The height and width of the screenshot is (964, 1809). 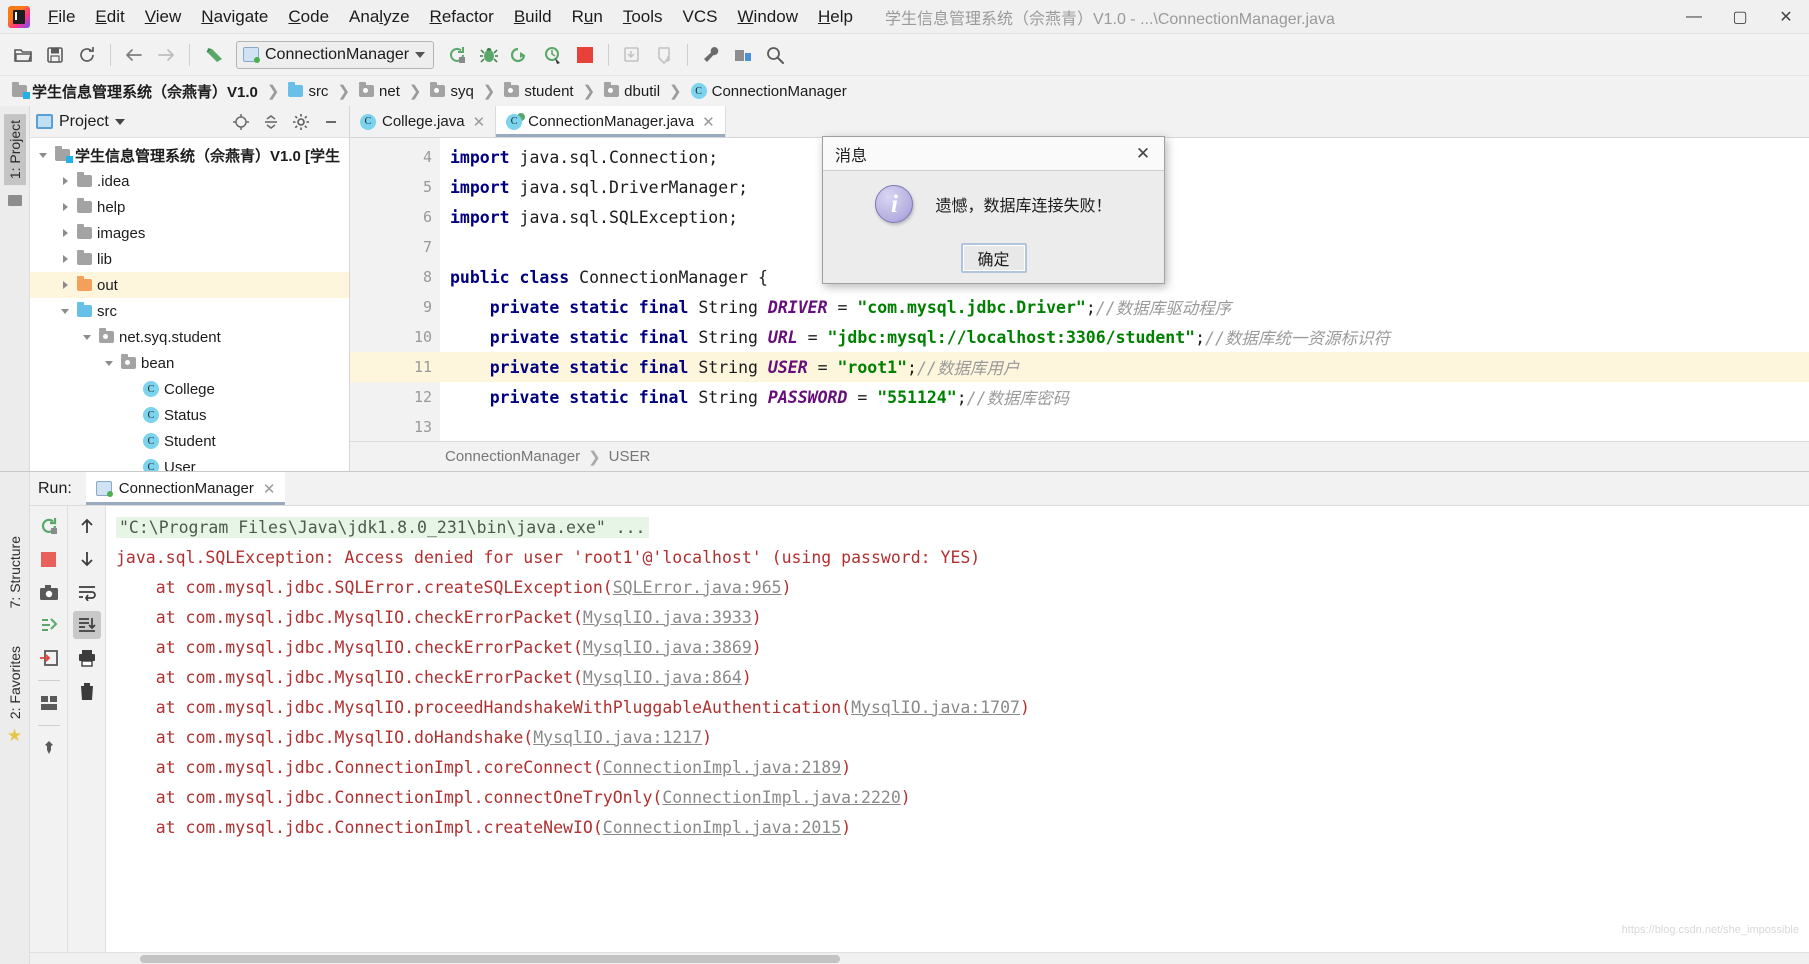 What do you see at coordinates (49, 658) in the screenshot?
I see `export-icon` at bounding box center [49, 658].